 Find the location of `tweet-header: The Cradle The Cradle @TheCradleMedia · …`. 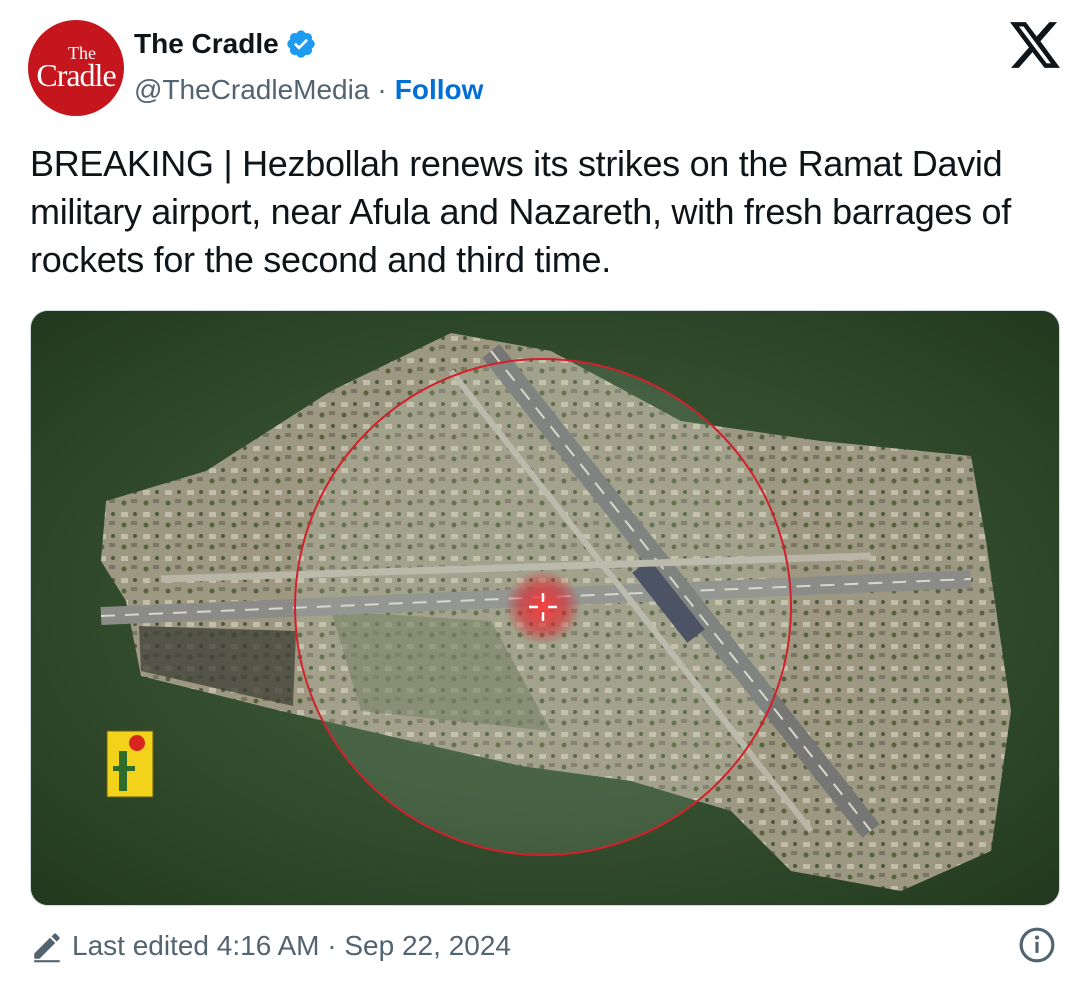

tweet-header: The Cradle The Cradle @TheCradleMedia · … is located at coordinates (545, 65).